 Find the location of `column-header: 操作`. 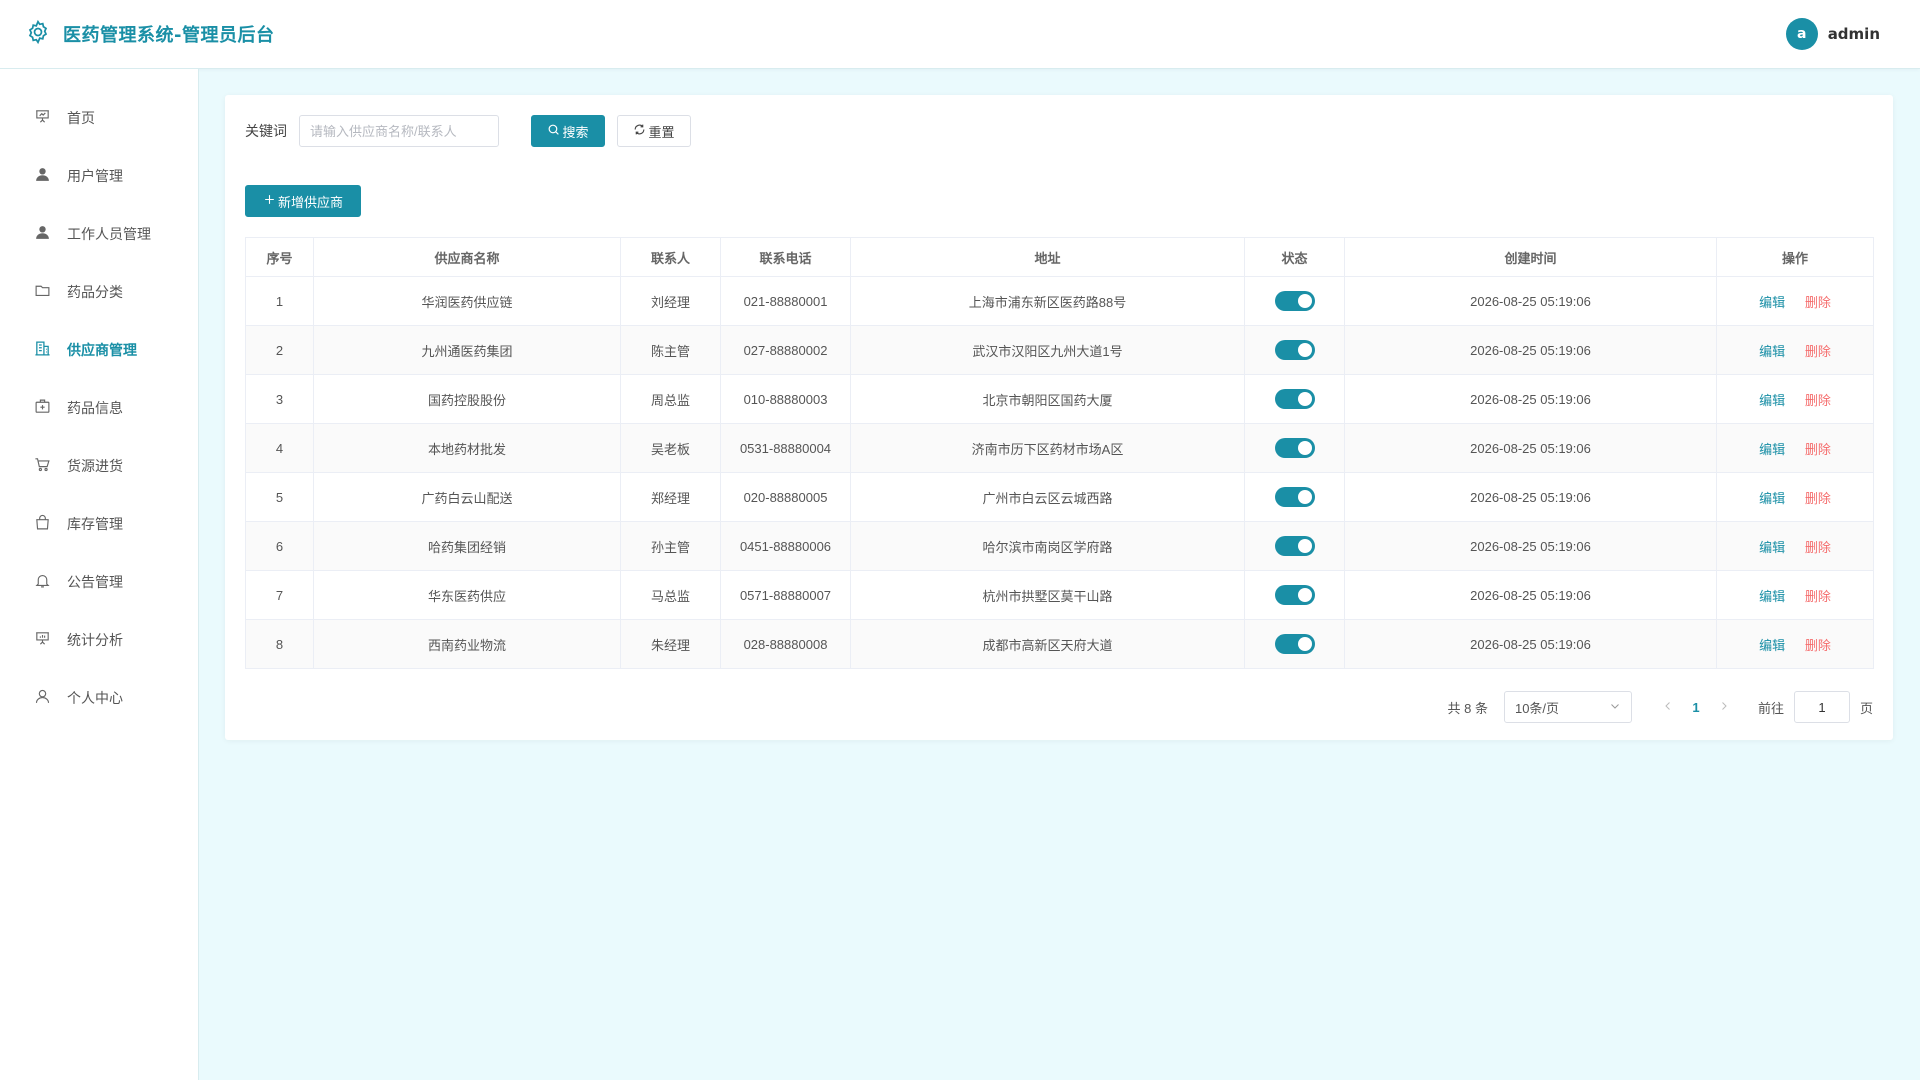

column-header: 操作 is located at coordinates (1795, 257).